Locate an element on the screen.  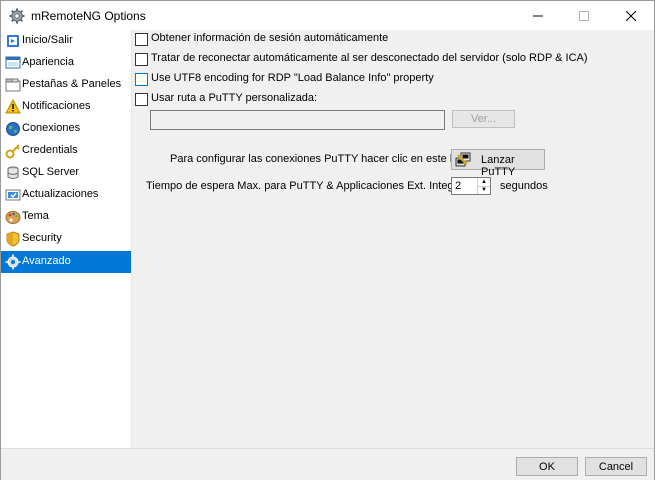
maximize-button is located at coordinates (584, 15).